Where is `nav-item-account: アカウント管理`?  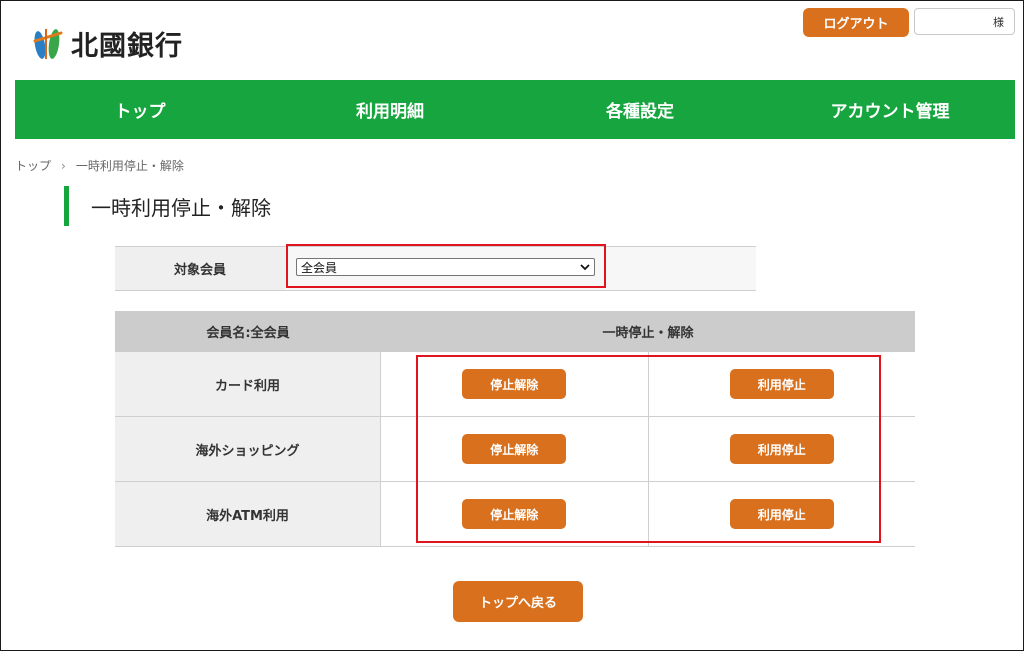 nav-item-account: アカウント管理 is located at coordinates (890, 109).